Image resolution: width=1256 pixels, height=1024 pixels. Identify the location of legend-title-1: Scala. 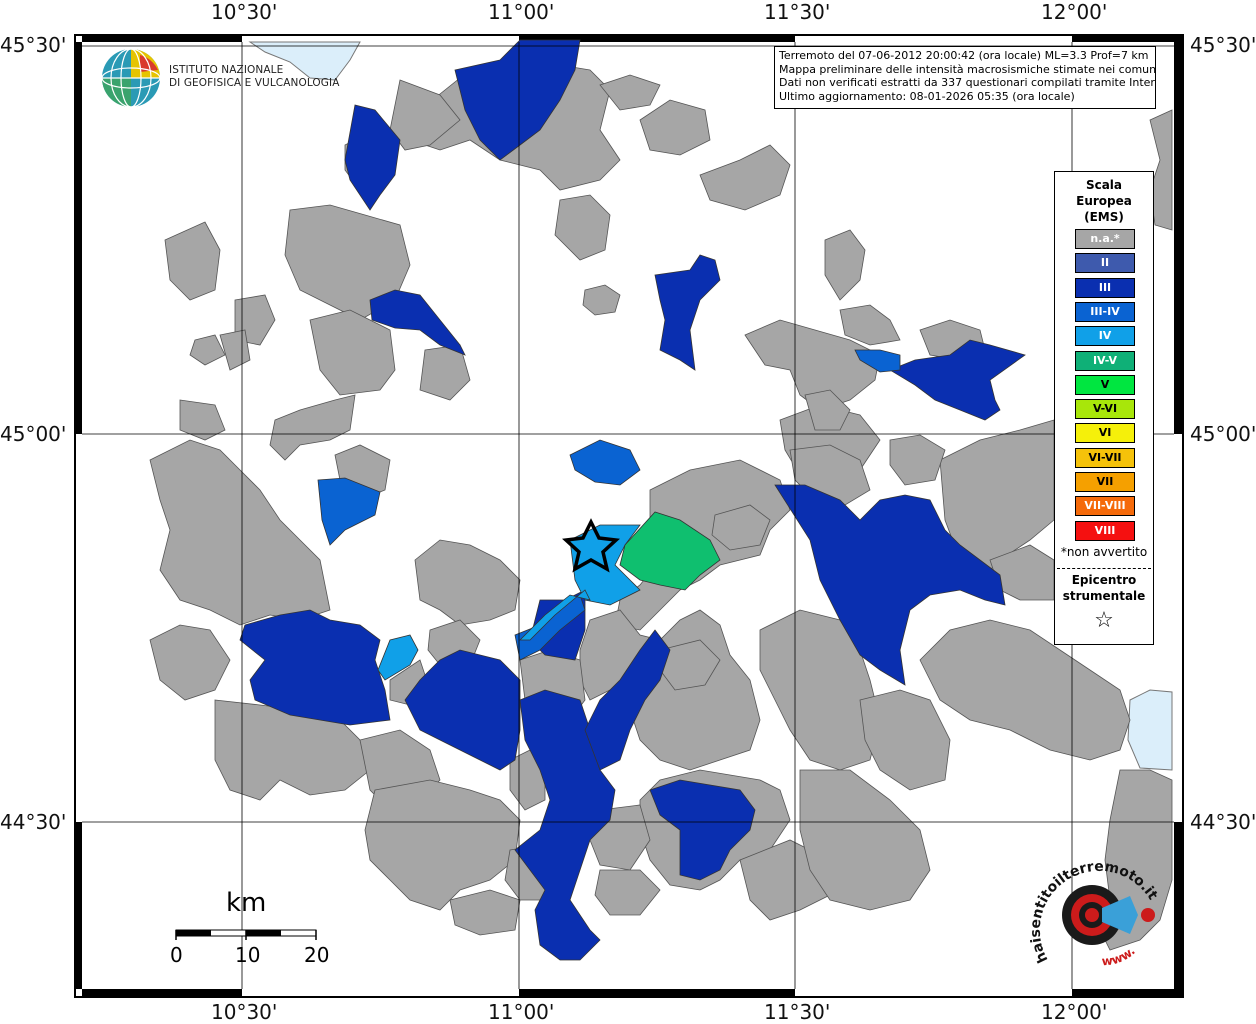
(1104, 185).